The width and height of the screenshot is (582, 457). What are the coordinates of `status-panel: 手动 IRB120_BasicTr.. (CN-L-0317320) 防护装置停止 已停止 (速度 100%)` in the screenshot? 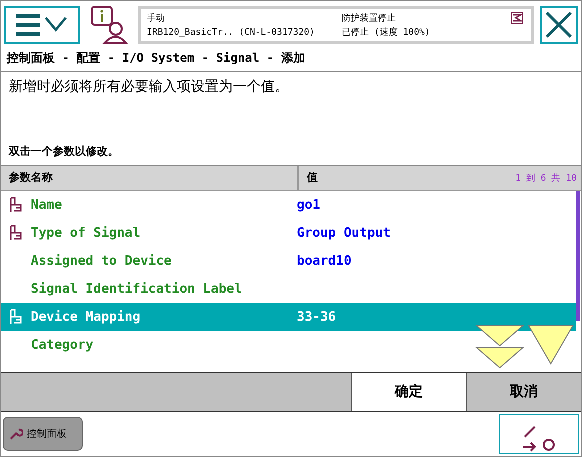 It's located at (336, 25).